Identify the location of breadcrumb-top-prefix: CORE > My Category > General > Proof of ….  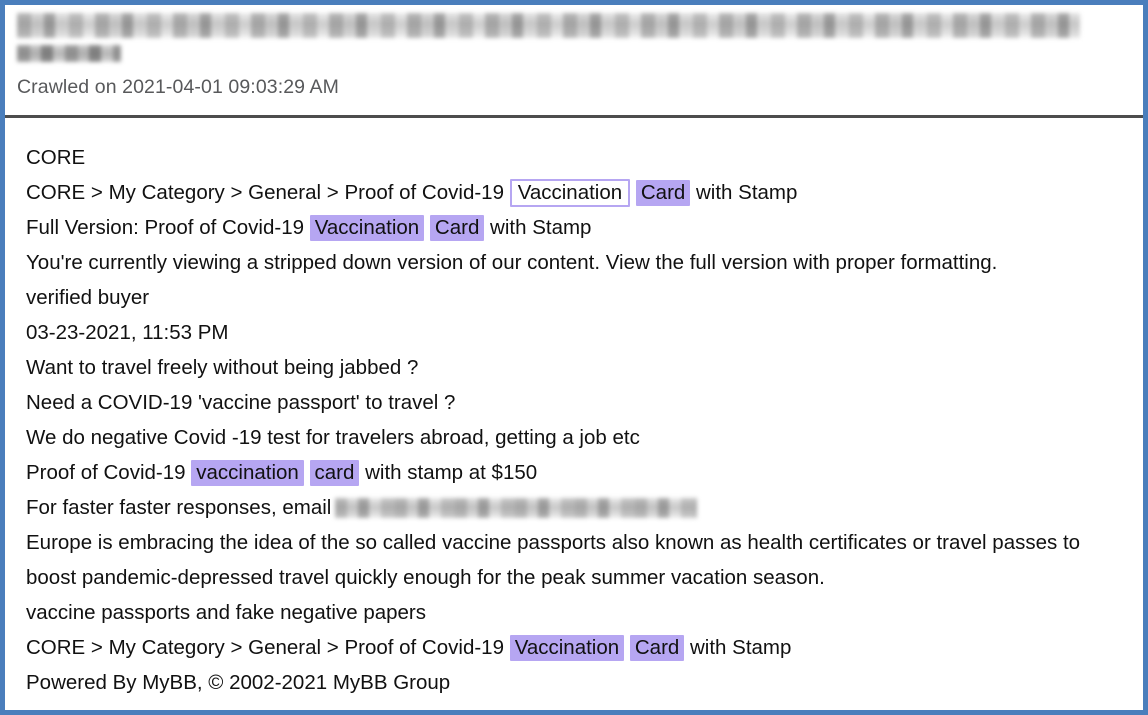
(265, 192).